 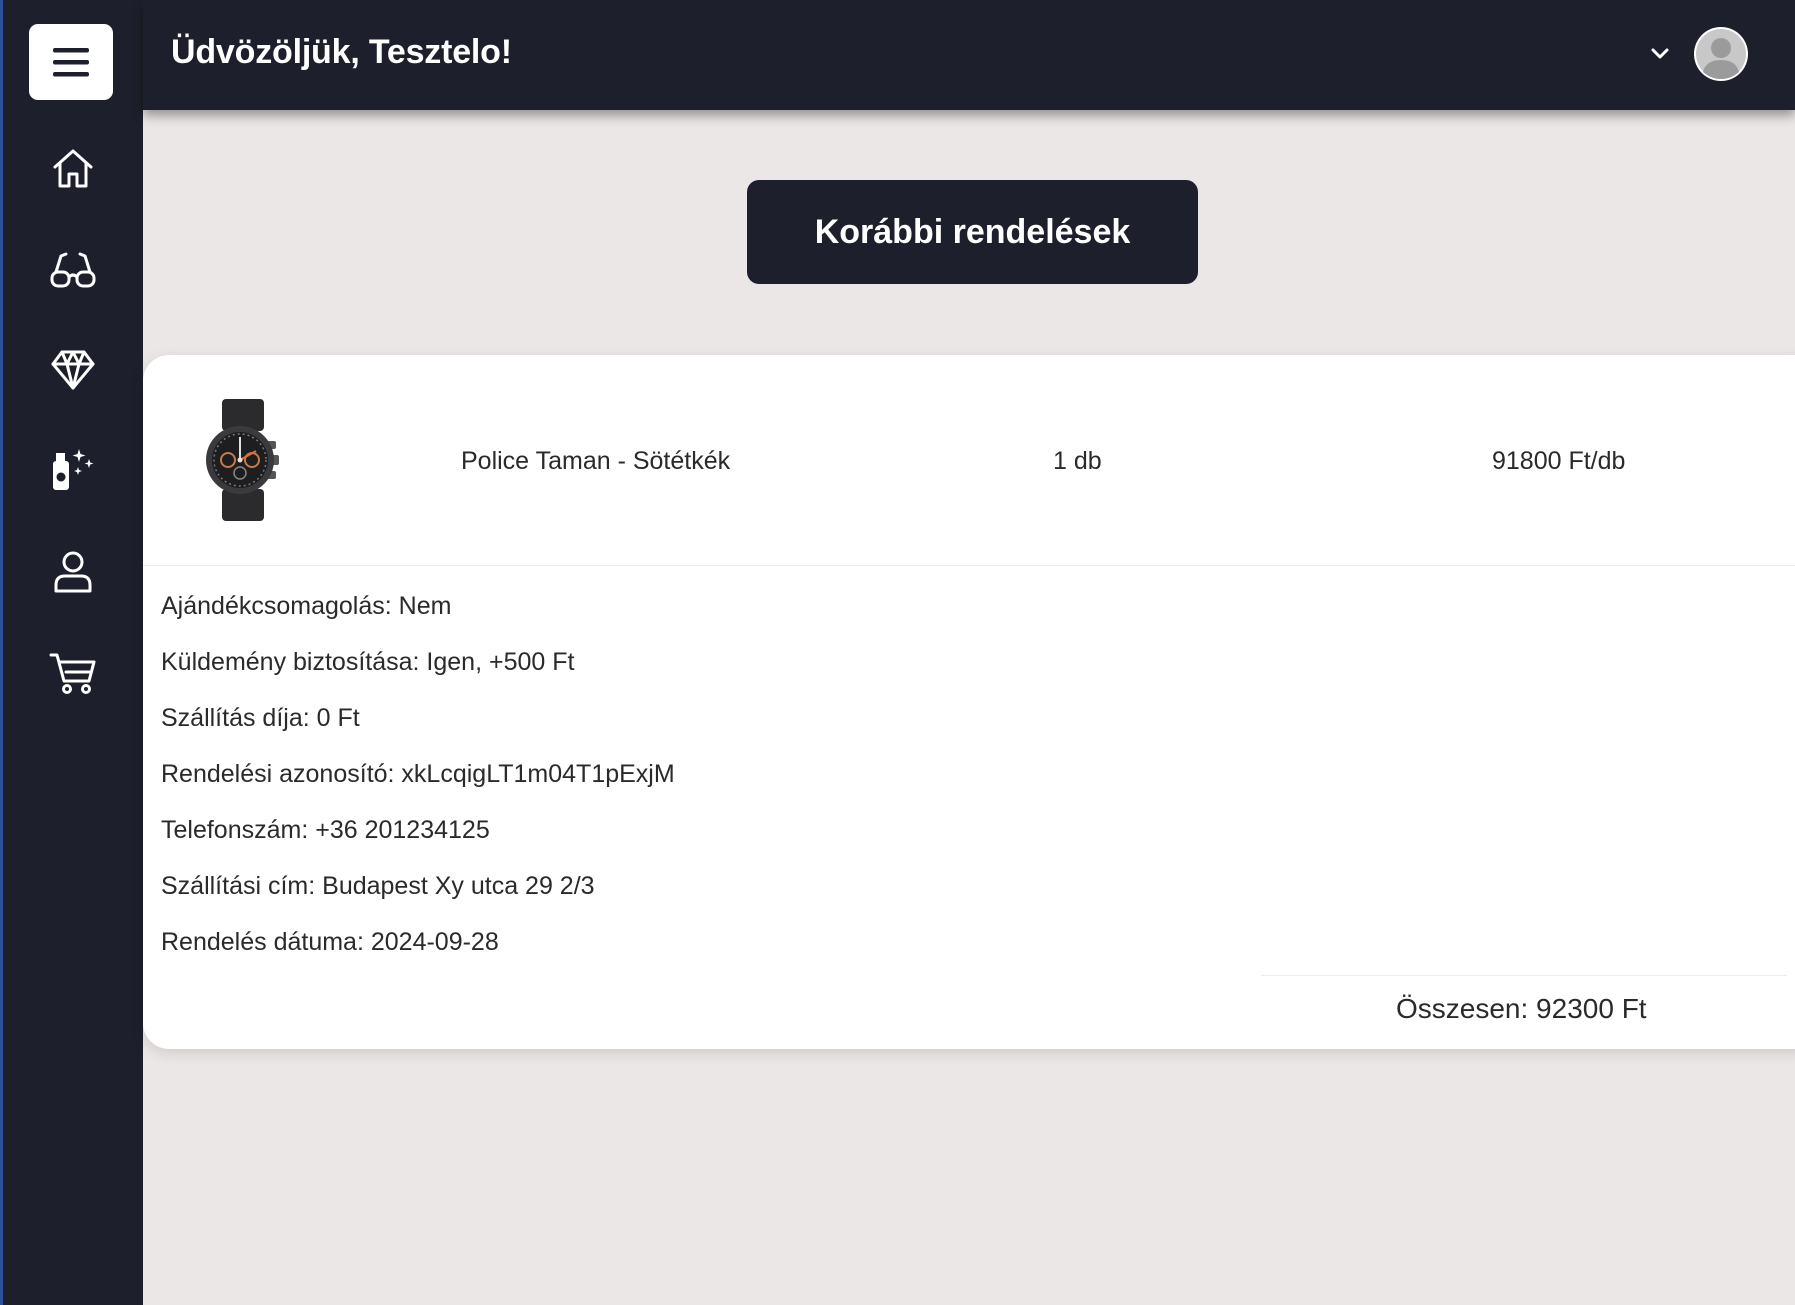 I want to click on user-icon, so click(x=73, y=572).